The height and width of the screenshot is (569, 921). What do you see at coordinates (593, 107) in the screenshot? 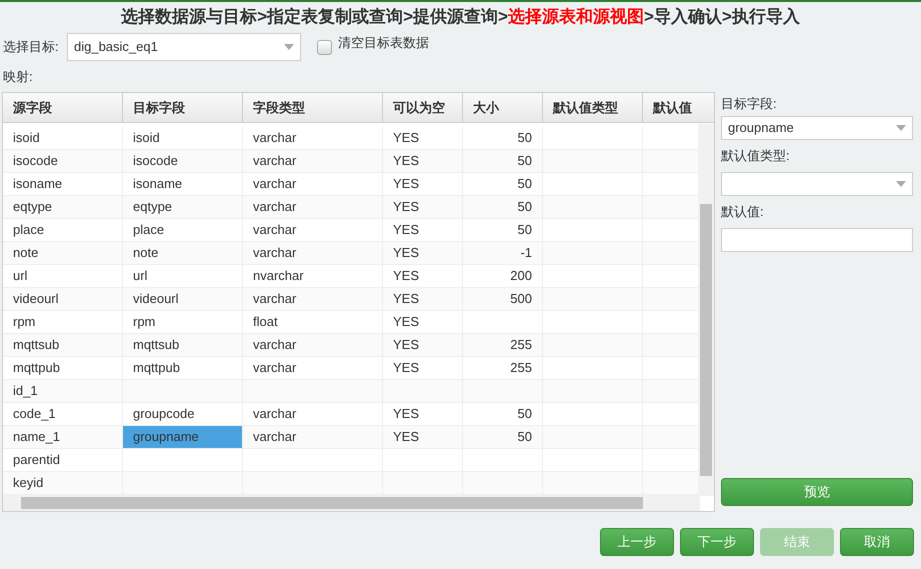
I see `column-header: 默认值类型` at bounding box center [593, 107].